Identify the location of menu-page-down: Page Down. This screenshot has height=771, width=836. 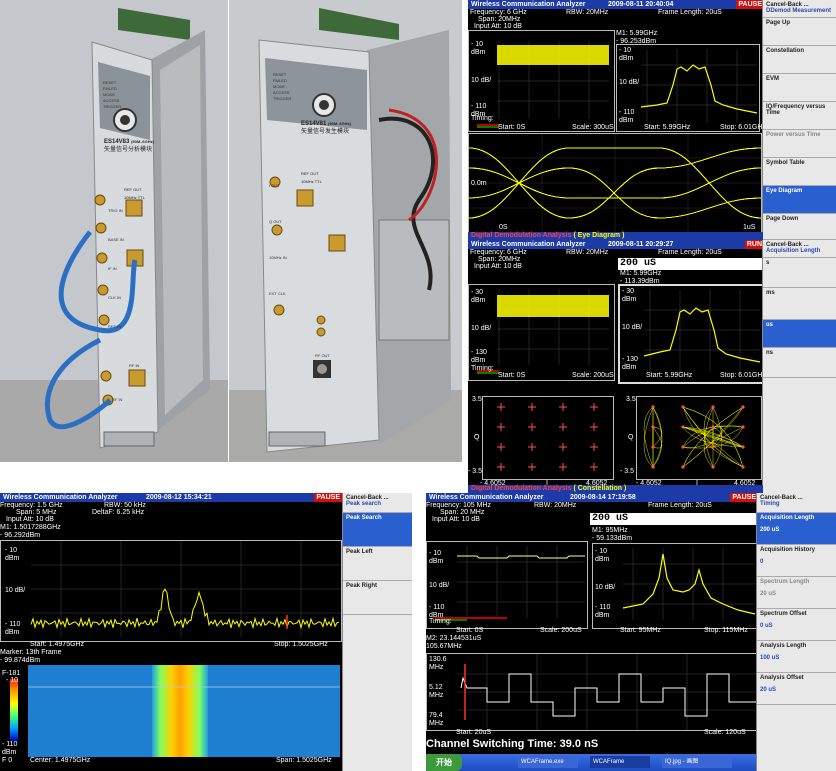
(799, 227).